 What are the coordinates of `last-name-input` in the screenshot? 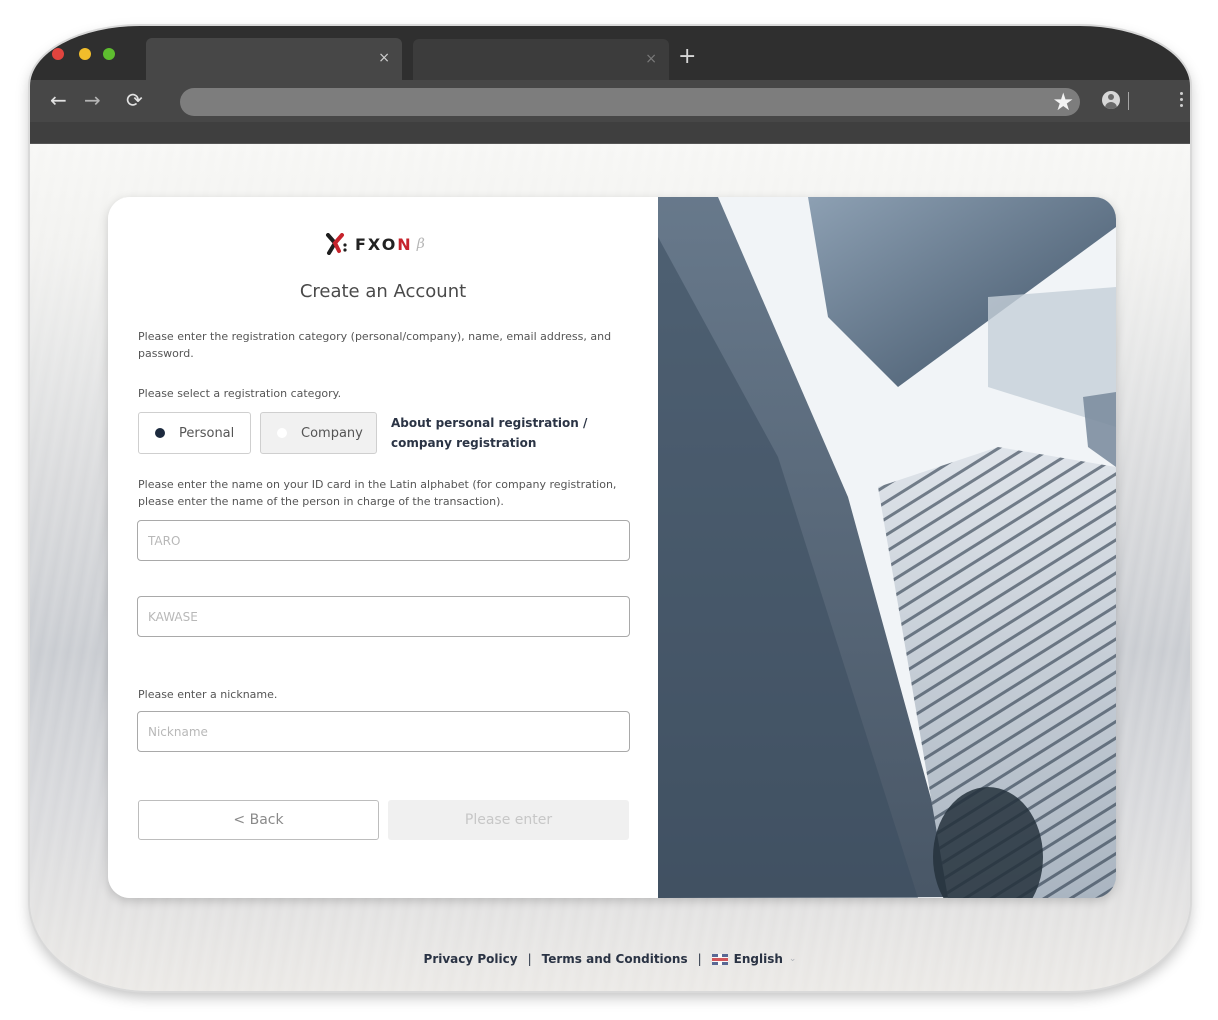 It's located at (383, 616).